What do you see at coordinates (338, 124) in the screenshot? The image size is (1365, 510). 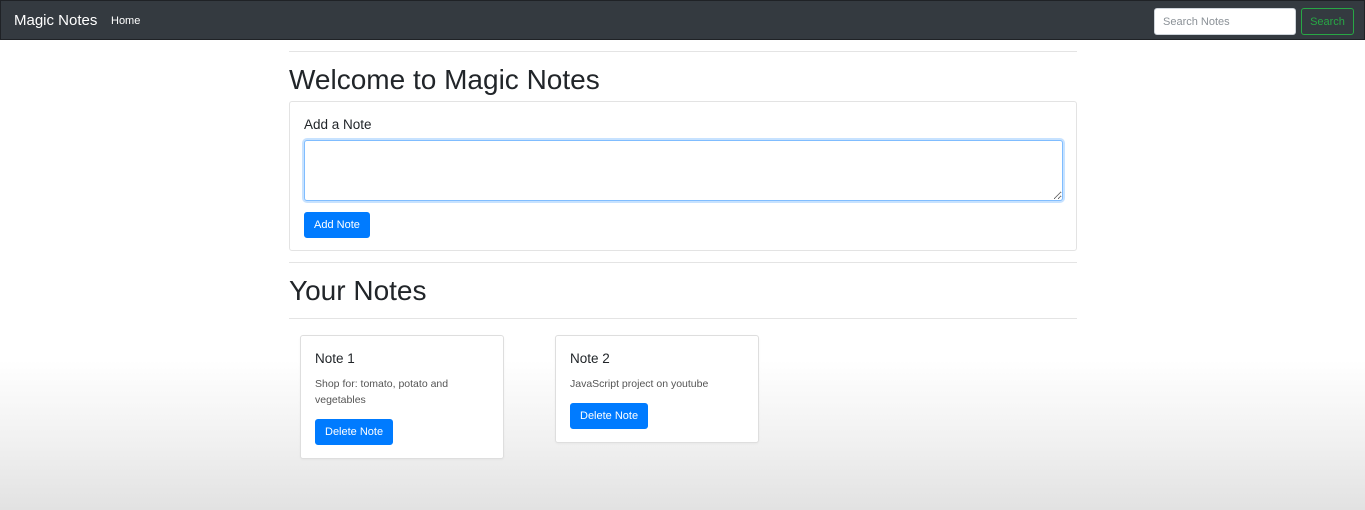 I see `add-note-label: Add a Note` at bounding box center [338, 124].